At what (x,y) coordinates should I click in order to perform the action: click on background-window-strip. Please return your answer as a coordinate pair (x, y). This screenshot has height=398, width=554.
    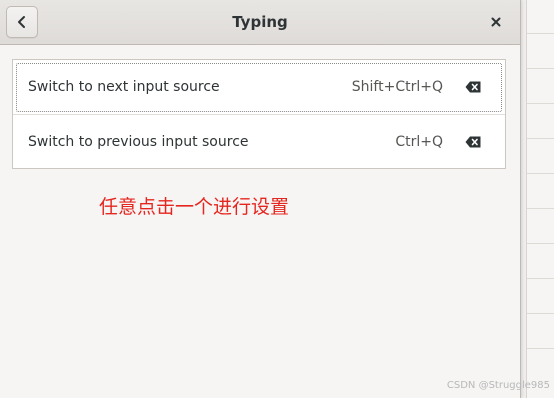
    Looking at the image, I should click on (540, 199).